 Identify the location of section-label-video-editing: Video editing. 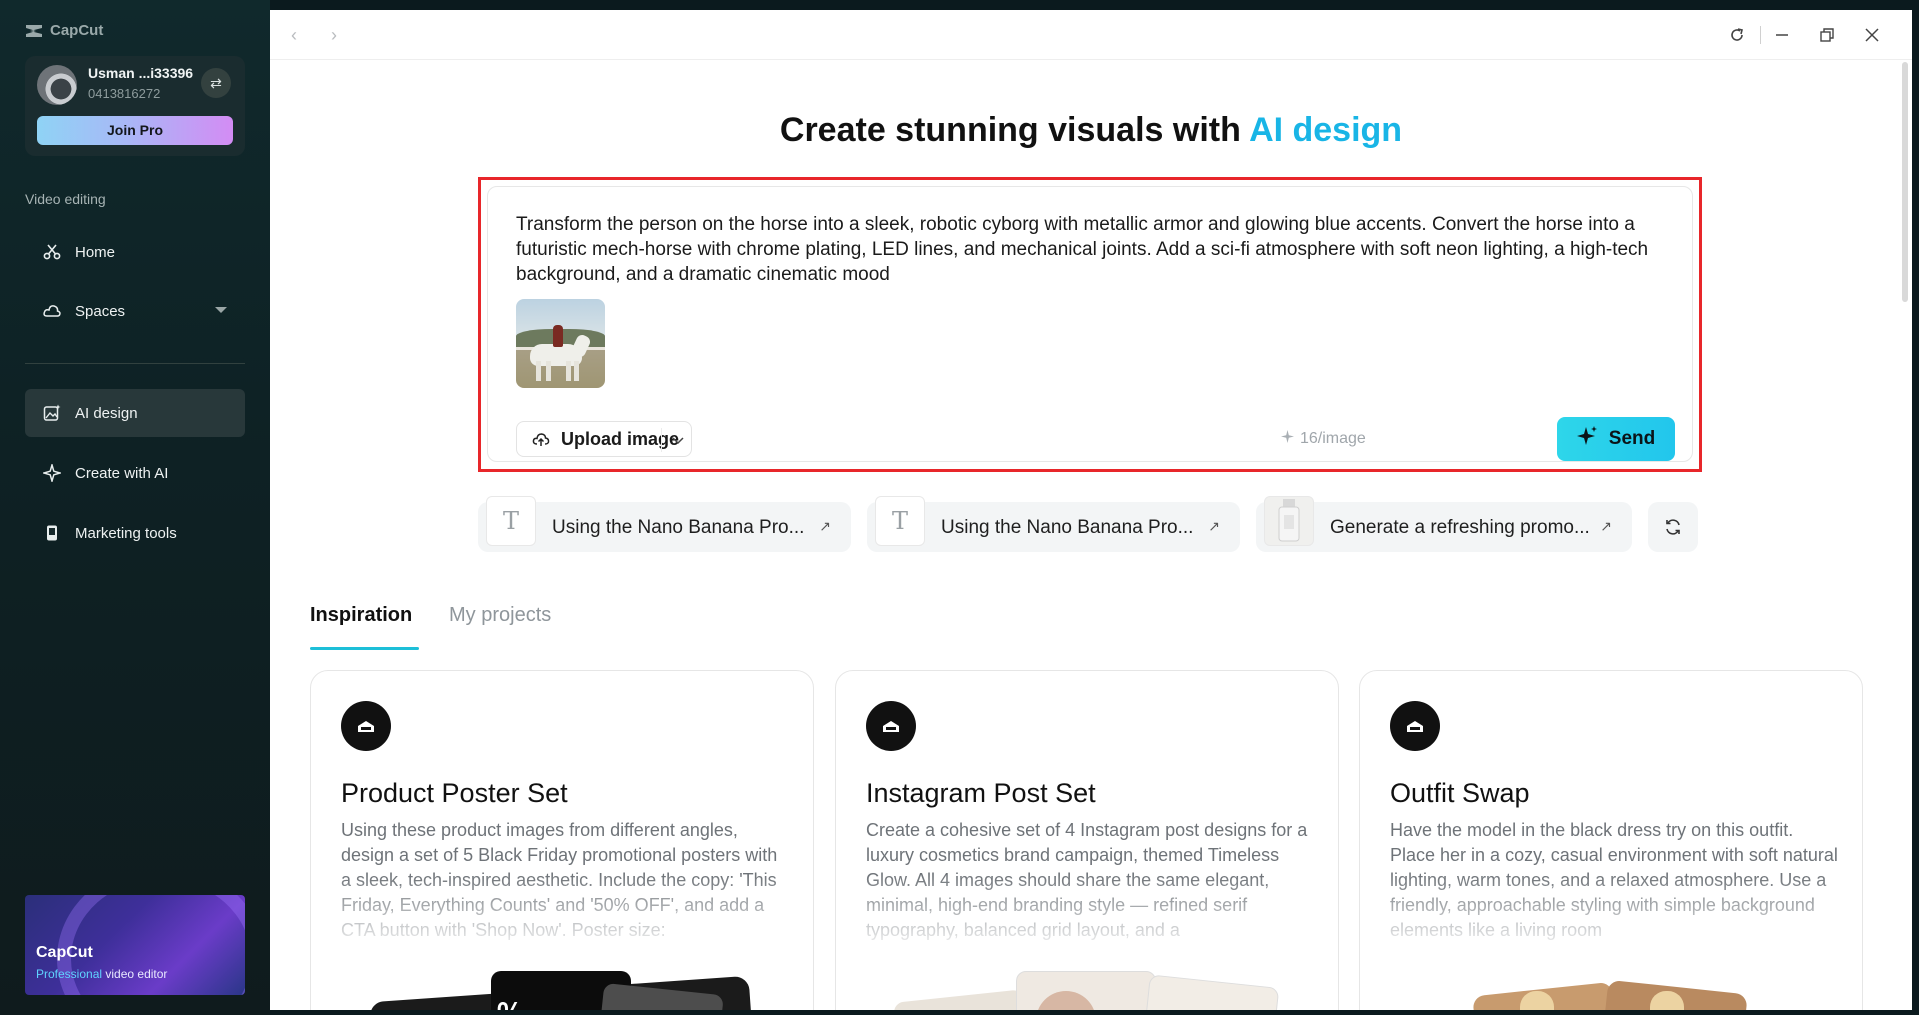
(65, 199).